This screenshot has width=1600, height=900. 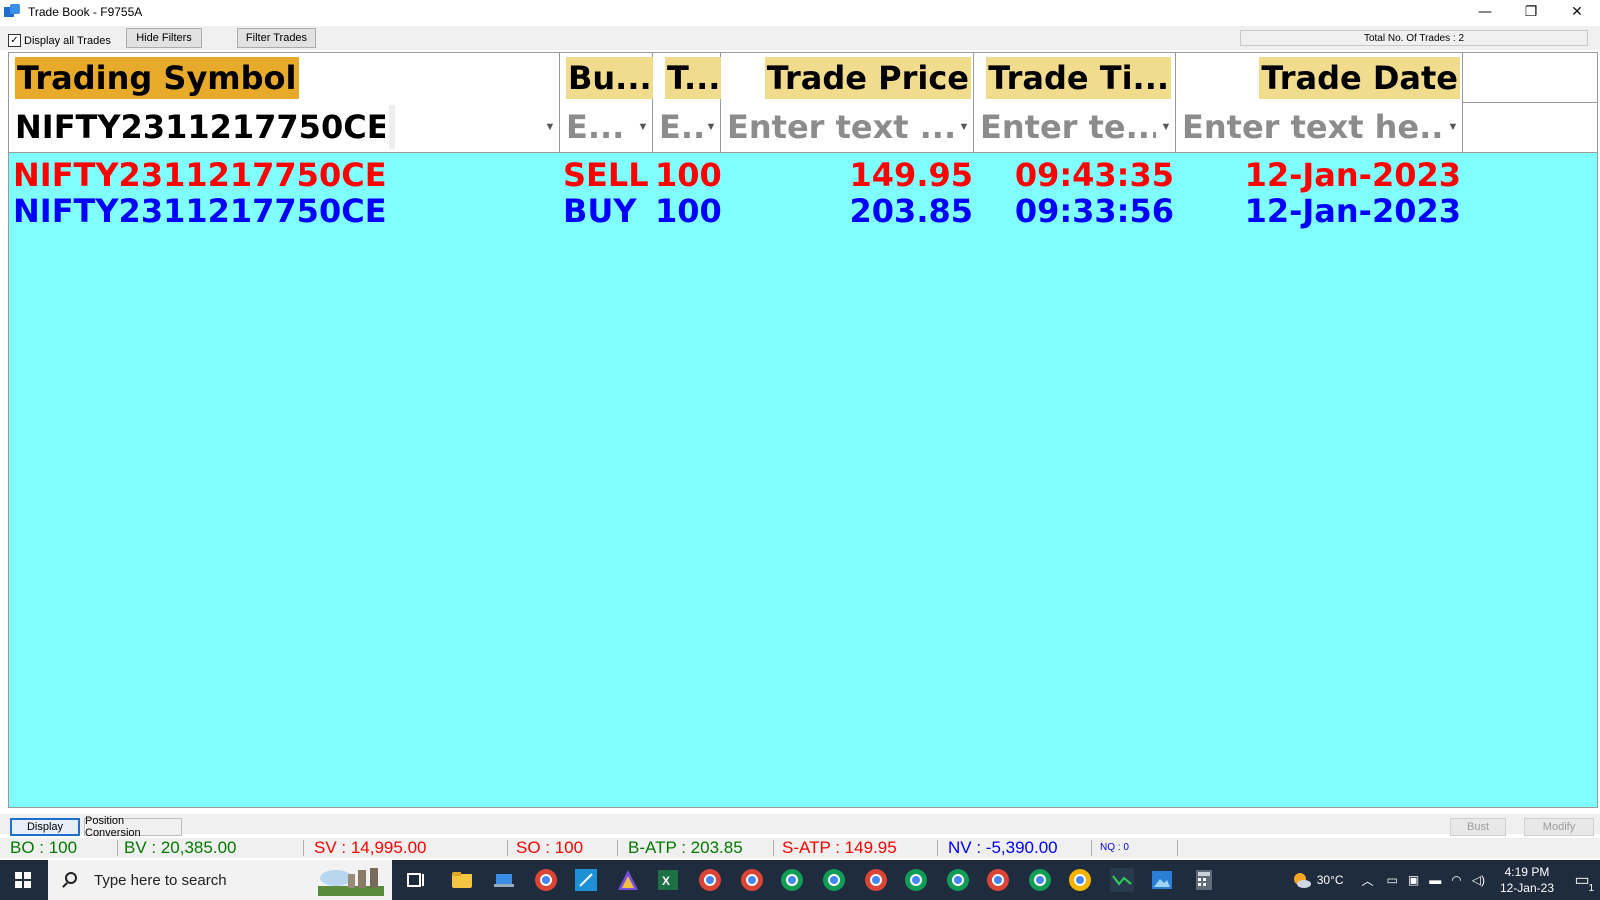 I want to click on clock-time: 4:19 PM, so click(x=1527, y=872).